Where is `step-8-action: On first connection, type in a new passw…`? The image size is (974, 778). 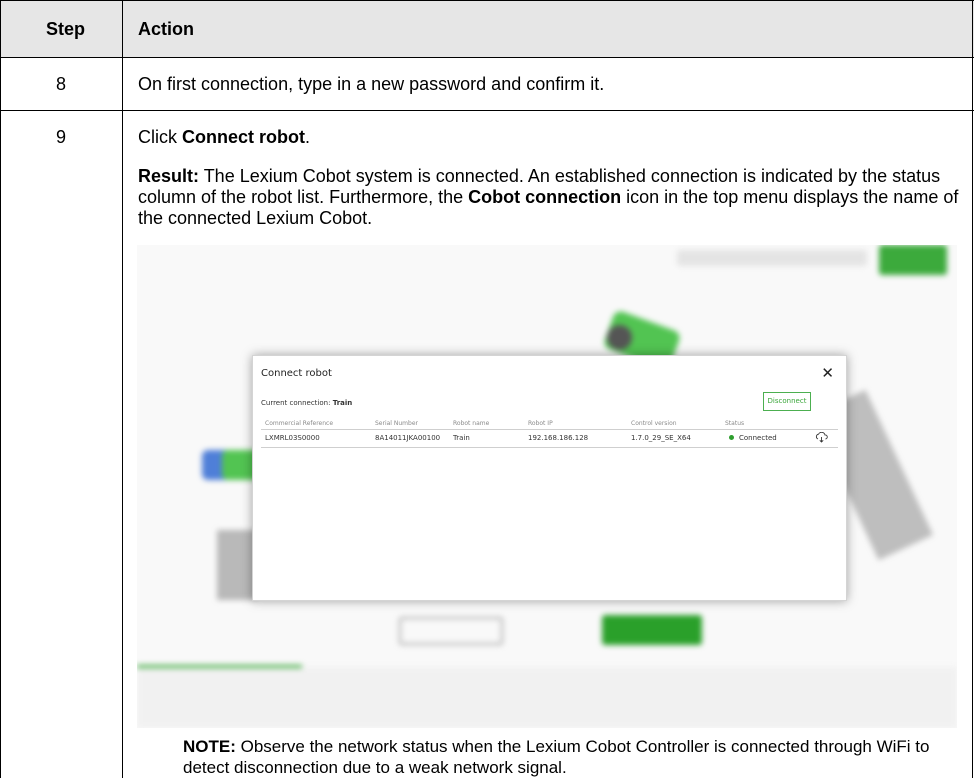
step-8-action: On first connection, type in a new passw… is located at coordinates (371, 84).